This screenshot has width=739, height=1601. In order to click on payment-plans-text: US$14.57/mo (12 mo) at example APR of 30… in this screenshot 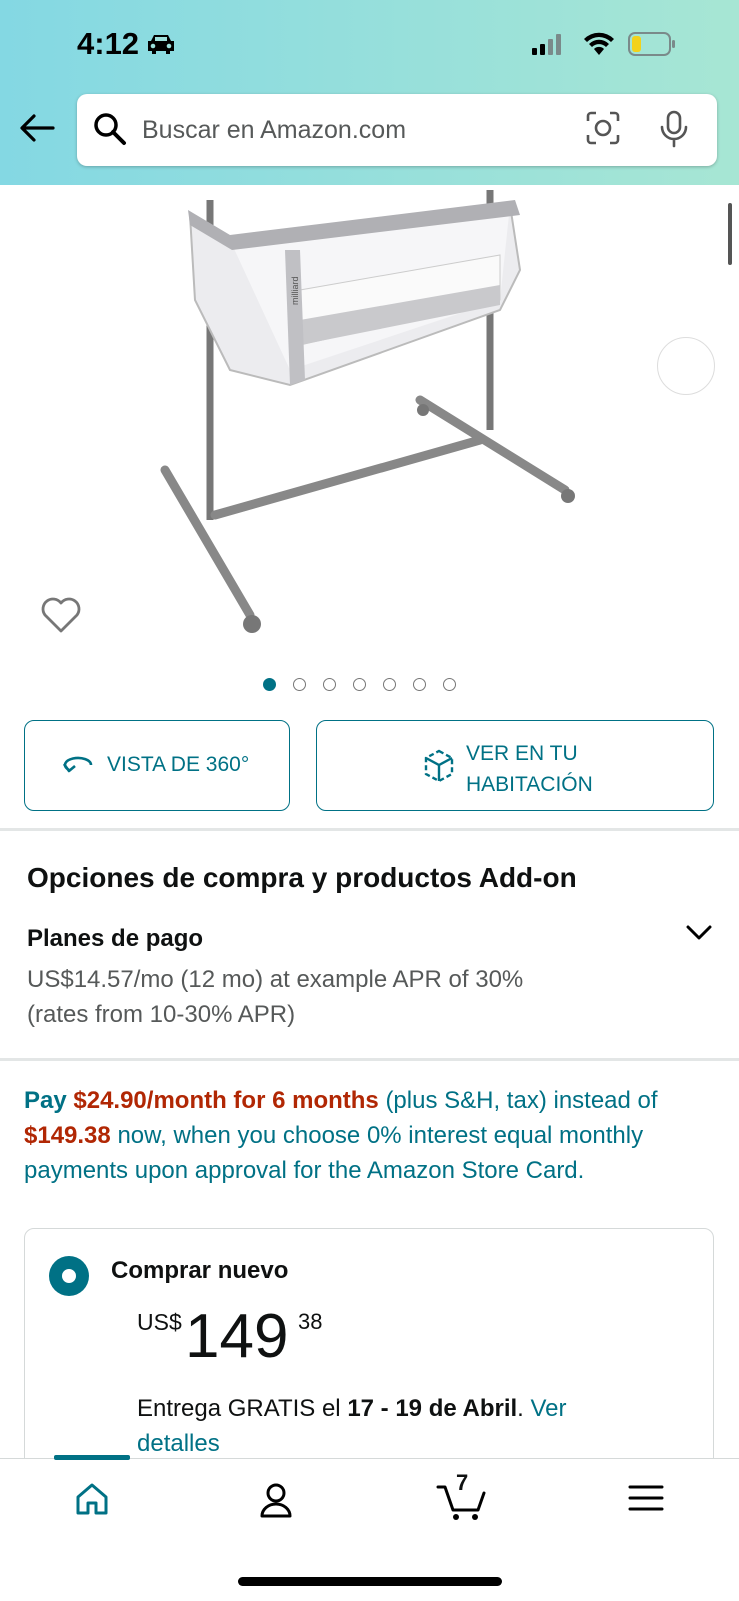, I will do `click(327, 997)`.